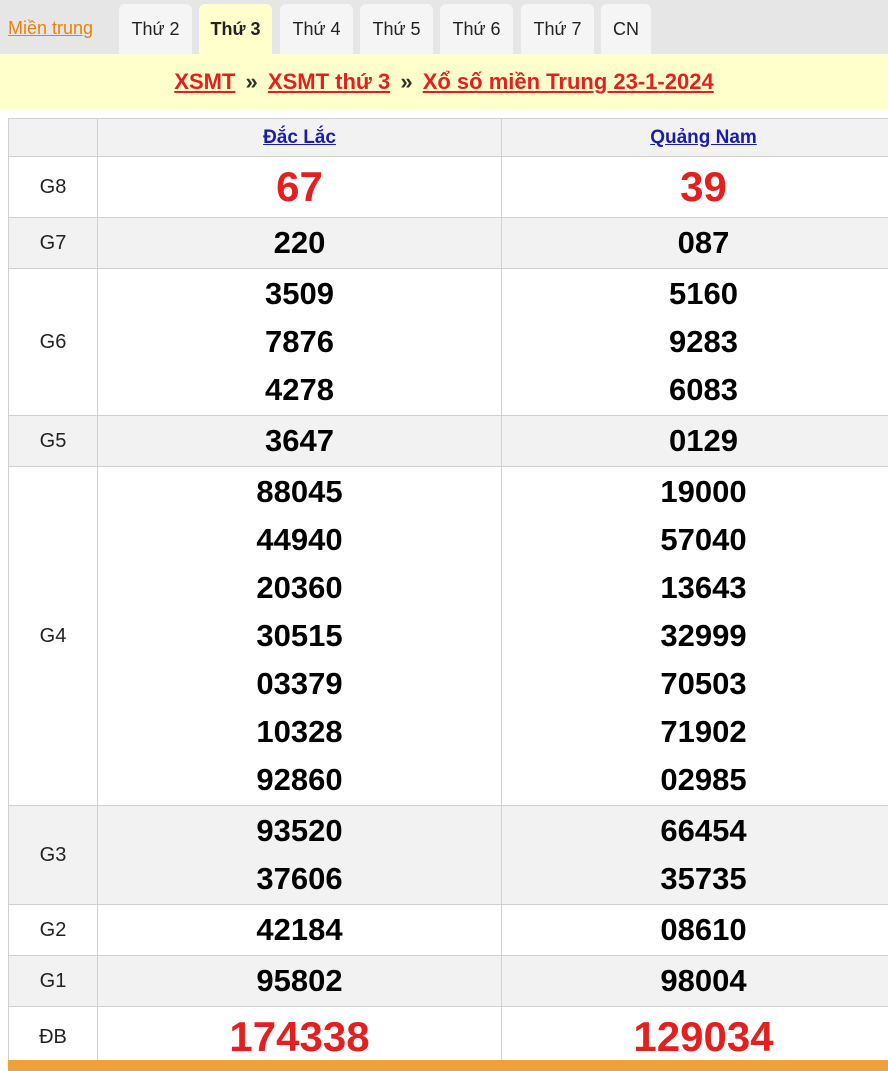  Describe the element at coordinates (703, 186) in the screenshot. I see `lottery-number: 39` at that location.